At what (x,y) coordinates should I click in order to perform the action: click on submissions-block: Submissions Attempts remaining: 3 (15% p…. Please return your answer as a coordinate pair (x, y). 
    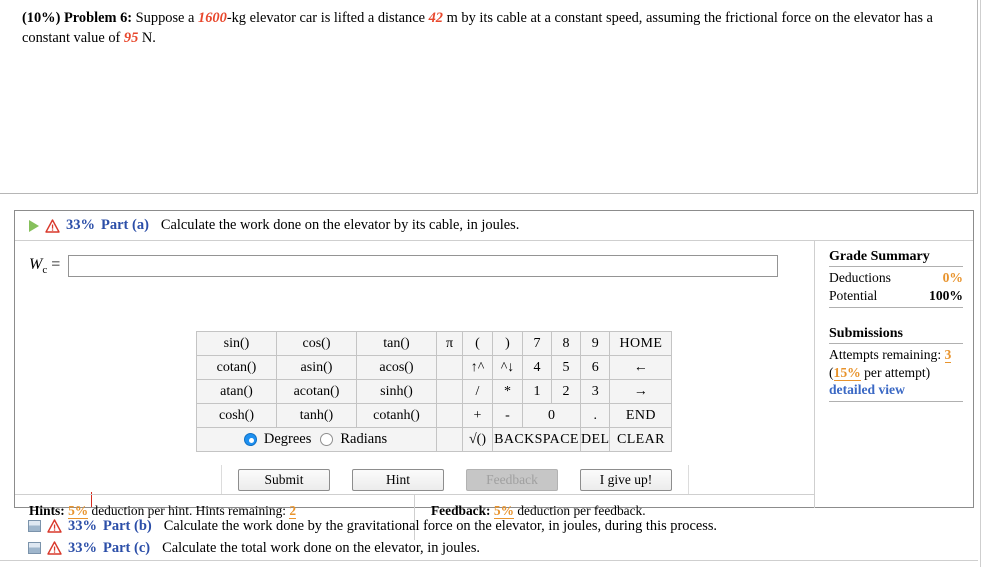
    Looking at the image, I should click on (896, 364).